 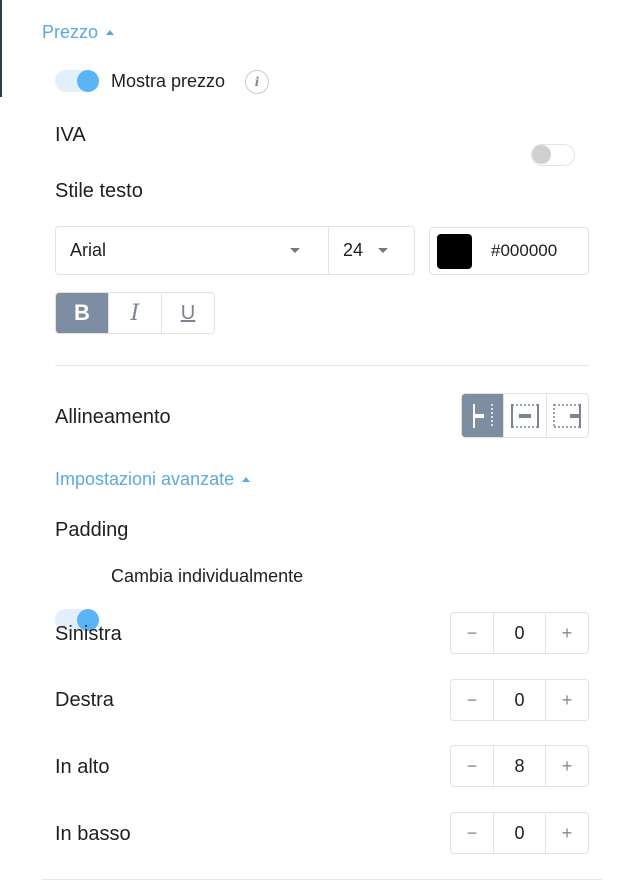 I want to click on align-center-icon, so click(x=524, y=415).